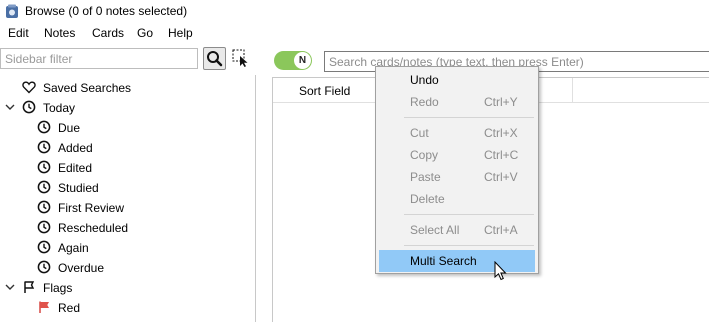 The height and width of the screenshot is (322, 709). I want to click on heart-icon, so click(29, 87).